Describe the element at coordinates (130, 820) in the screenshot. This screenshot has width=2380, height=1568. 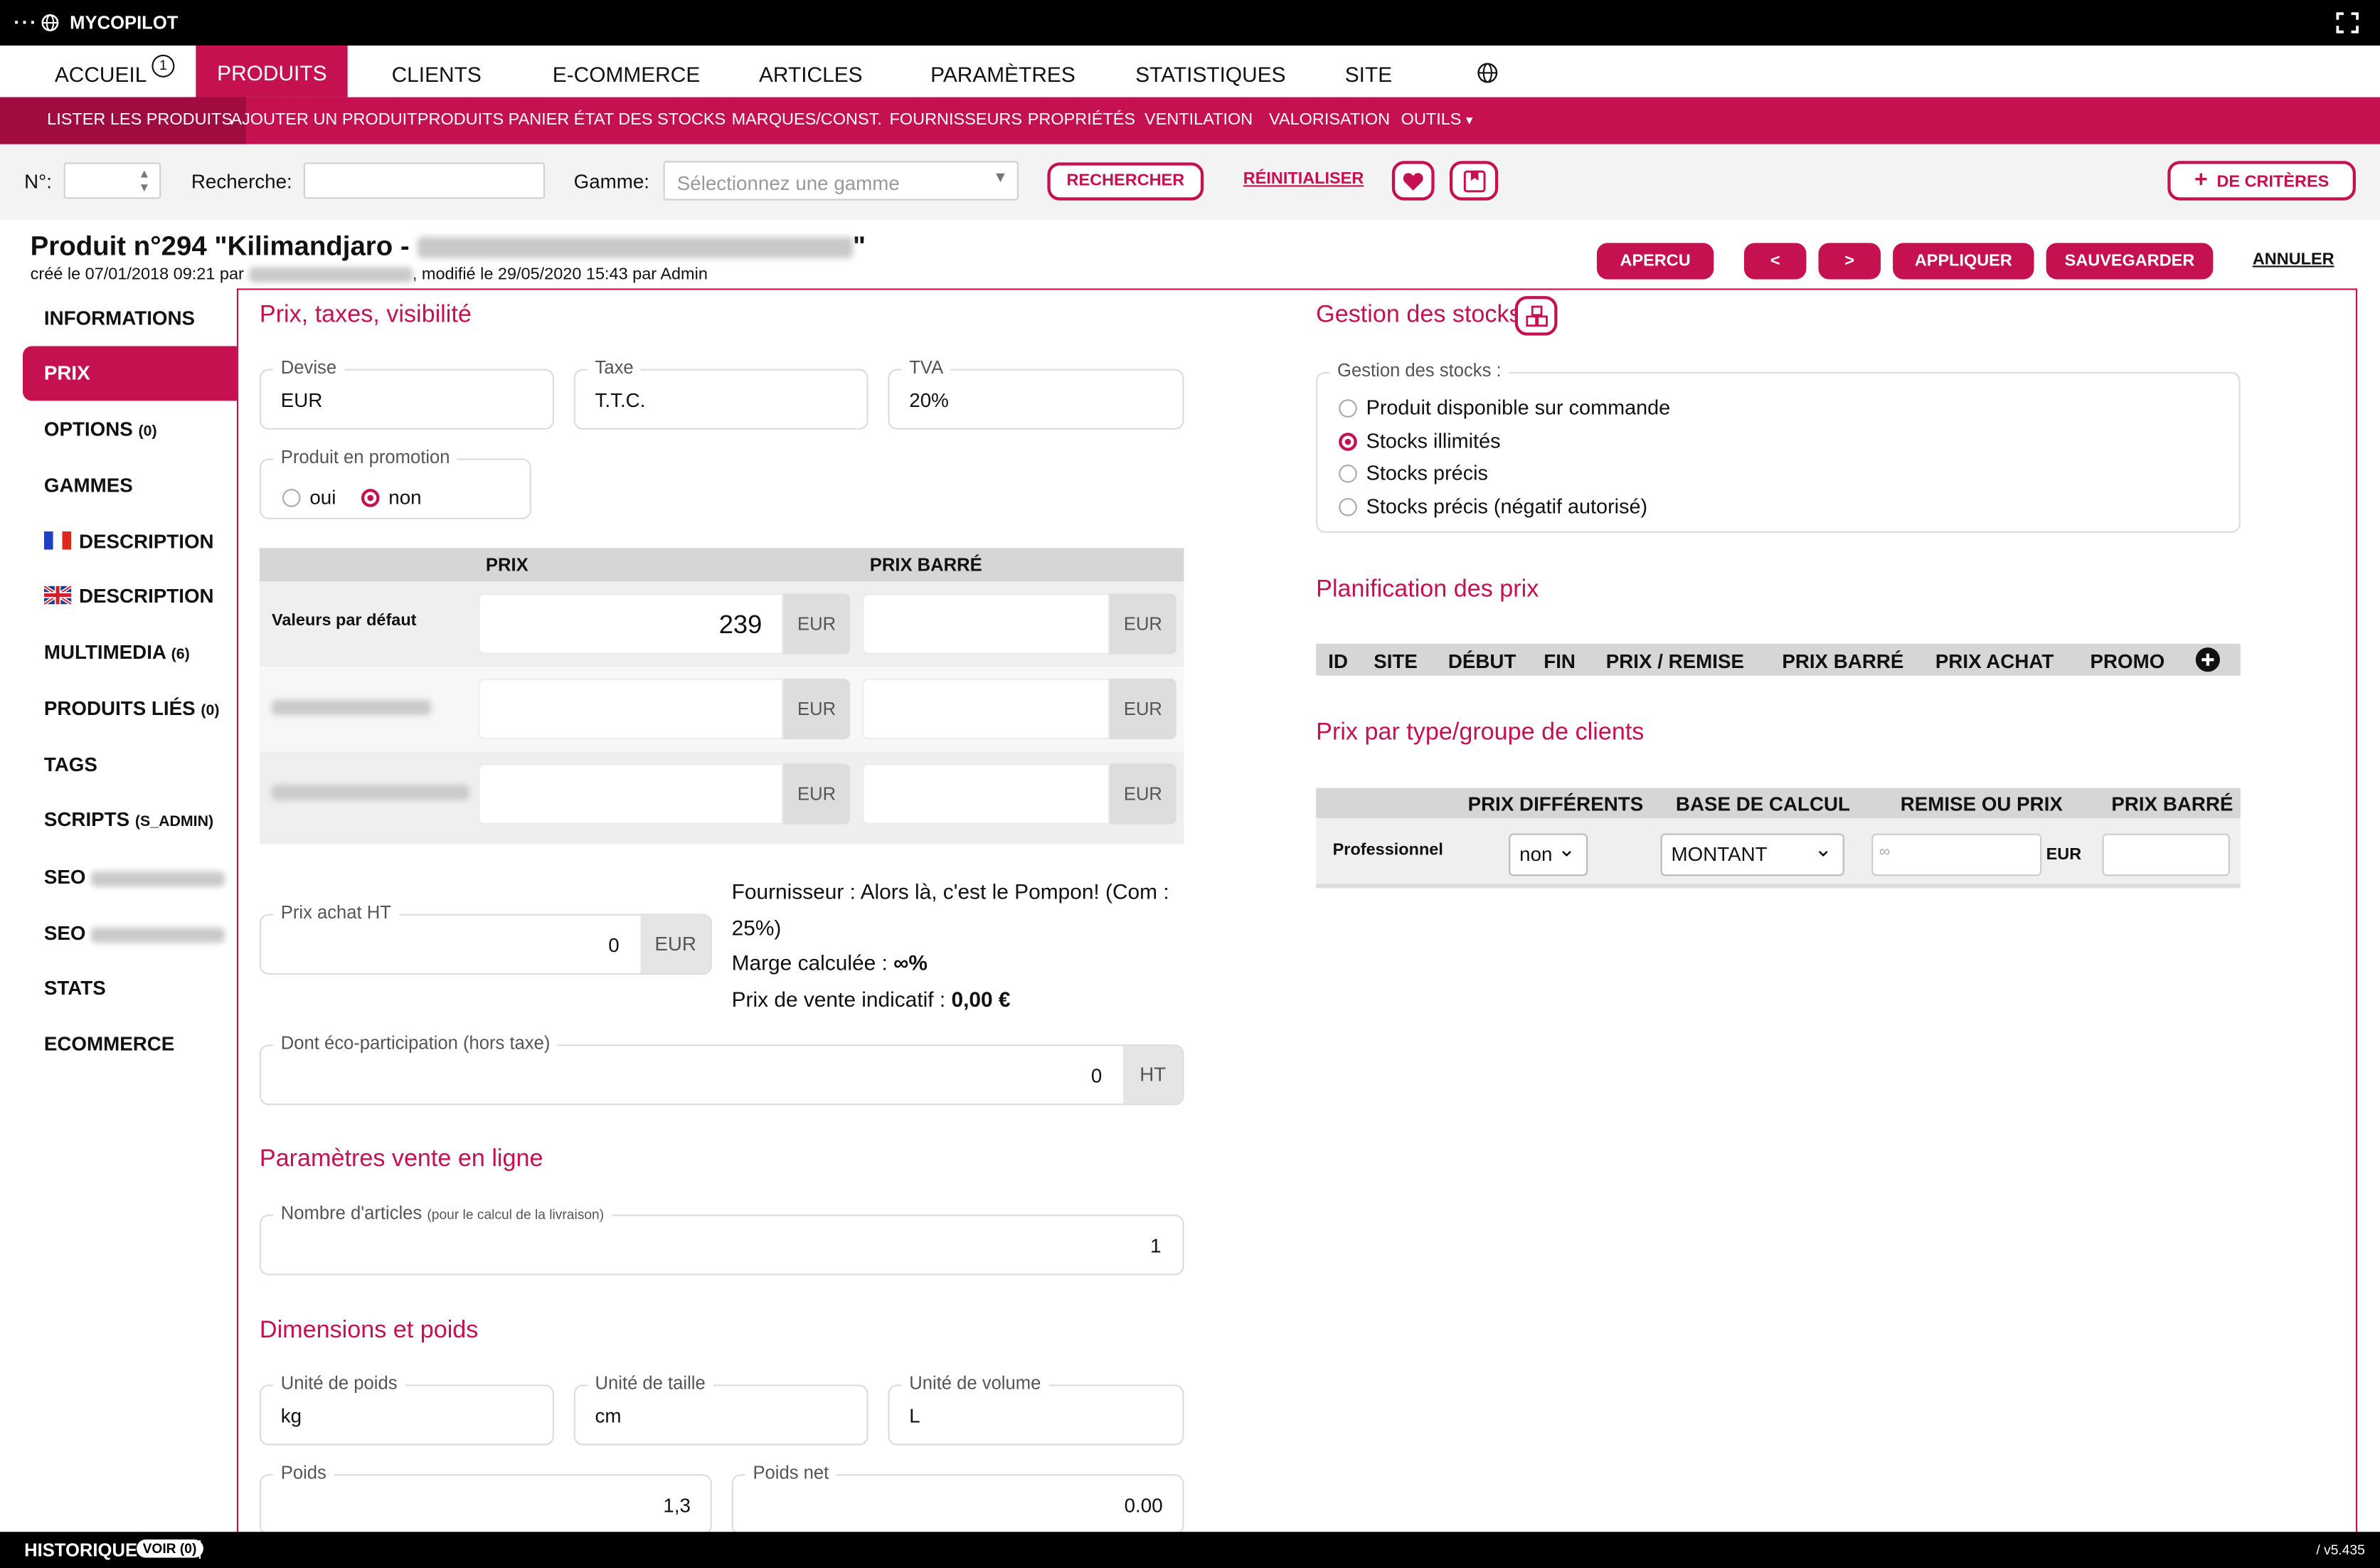
I see `menu-scripts: SCRIPTS (S_ADMIN)` at that location.